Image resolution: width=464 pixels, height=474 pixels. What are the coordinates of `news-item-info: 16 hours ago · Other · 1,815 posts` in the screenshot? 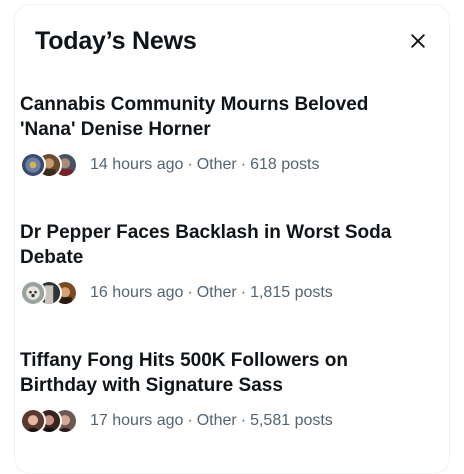 It's located at (211, 293).